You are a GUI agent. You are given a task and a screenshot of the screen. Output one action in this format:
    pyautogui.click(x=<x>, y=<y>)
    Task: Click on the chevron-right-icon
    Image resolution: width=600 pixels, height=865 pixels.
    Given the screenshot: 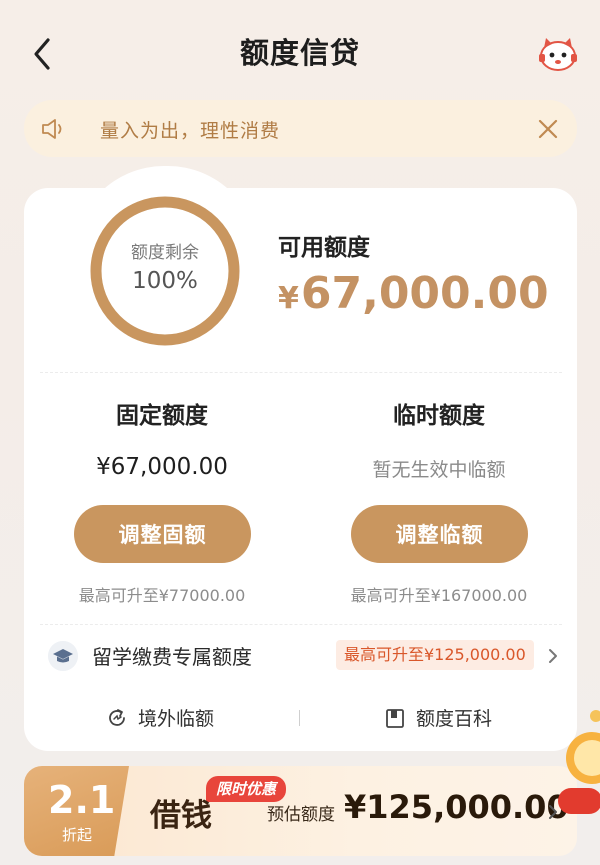 What is the action you would take?
    pyautogui.click(x=553, y=656)
    